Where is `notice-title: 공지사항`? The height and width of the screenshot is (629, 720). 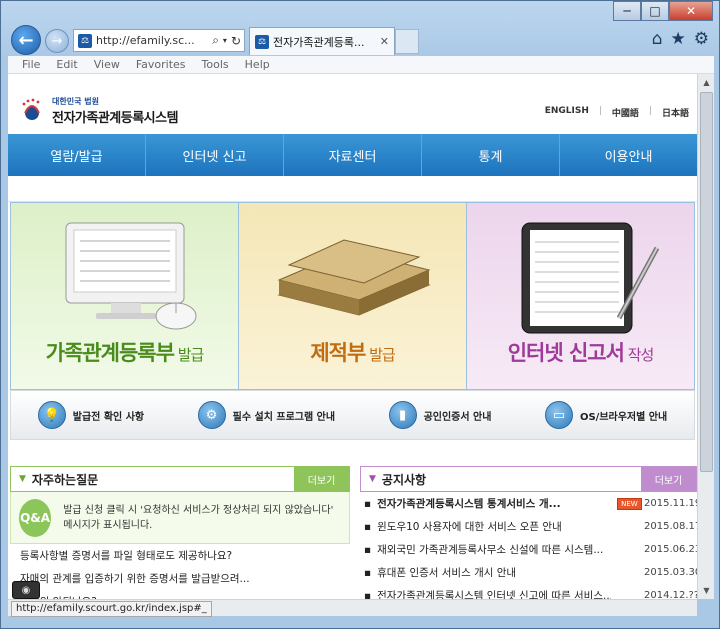 notice-title: 공지사항 is located at coordinates (404, 479).